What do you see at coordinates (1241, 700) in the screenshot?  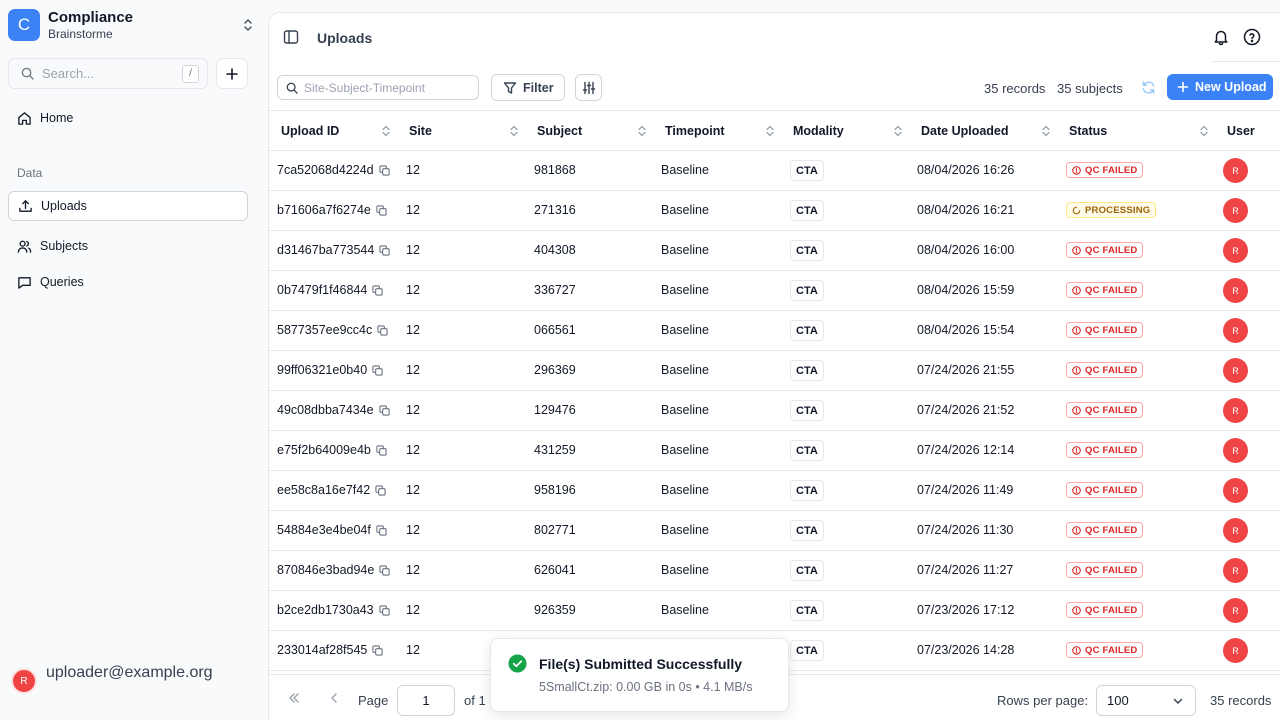 I see `footer-records-count: 35 records` at bounding box center [1241, 700].